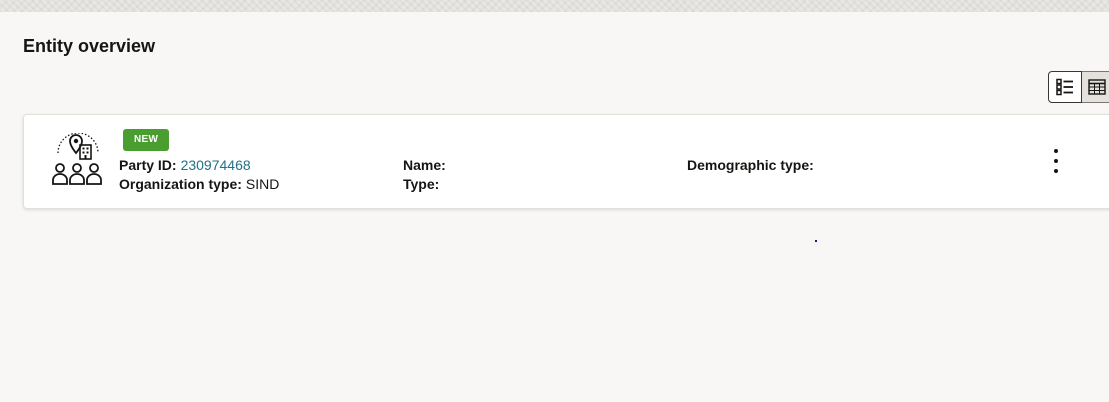  I want to click on demographic-type-field: Demographic type:, so click(750, 165).